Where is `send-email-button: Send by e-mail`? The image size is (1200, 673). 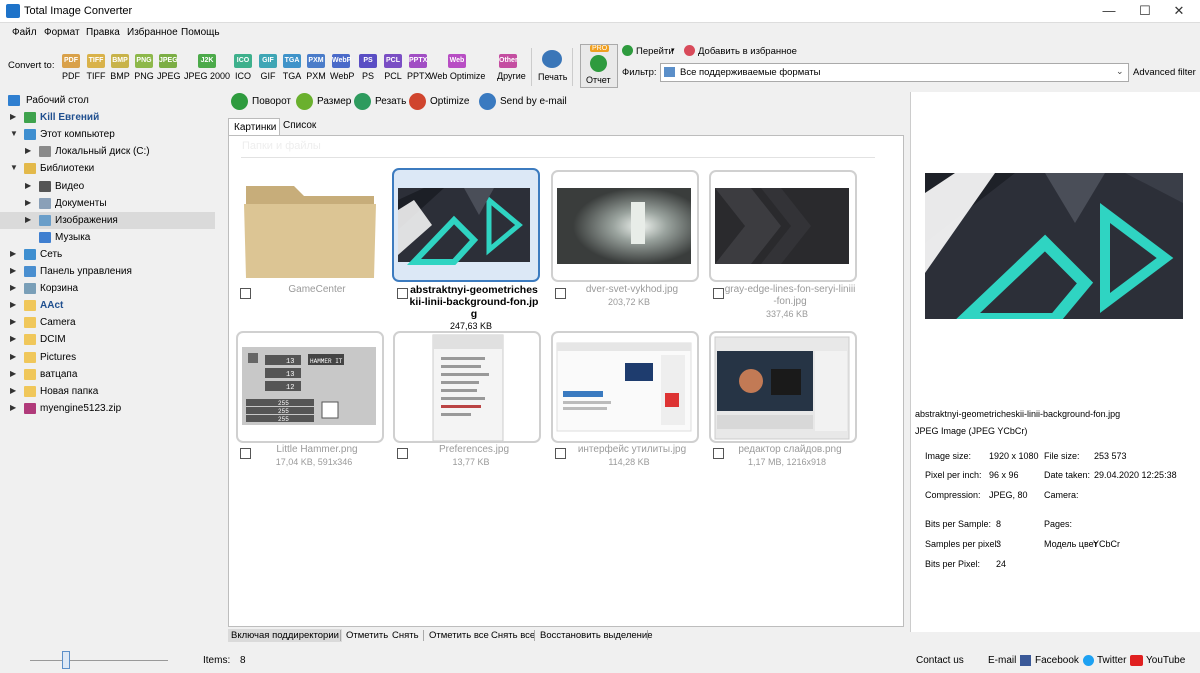 send-email-button: Send by e-mail is located at coordinates (524, 102).